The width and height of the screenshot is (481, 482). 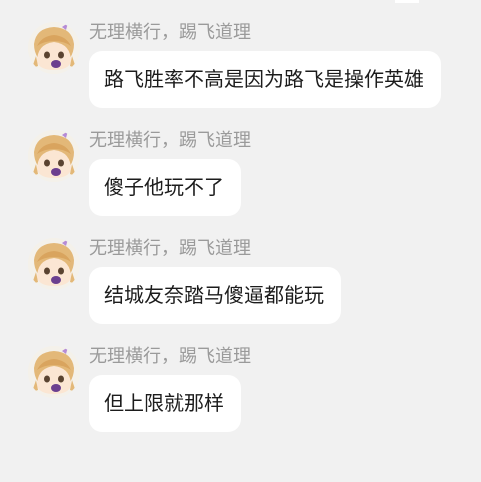 I want to click on message-bubble: 路飞胜率不高是因为路飞是操作英雄, so click(x=265, y=79).